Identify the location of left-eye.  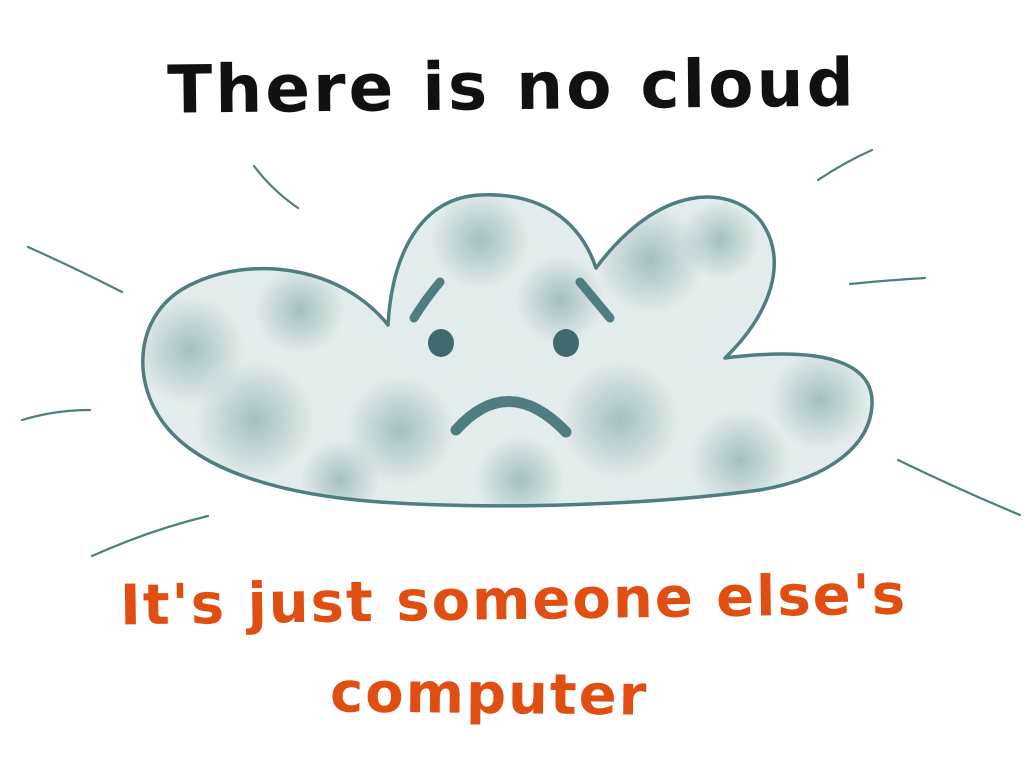
(441, 343).